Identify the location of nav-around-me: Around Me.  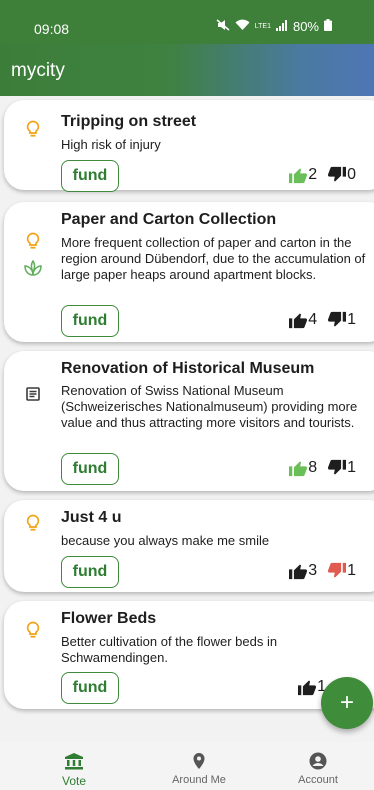
(199, 766).